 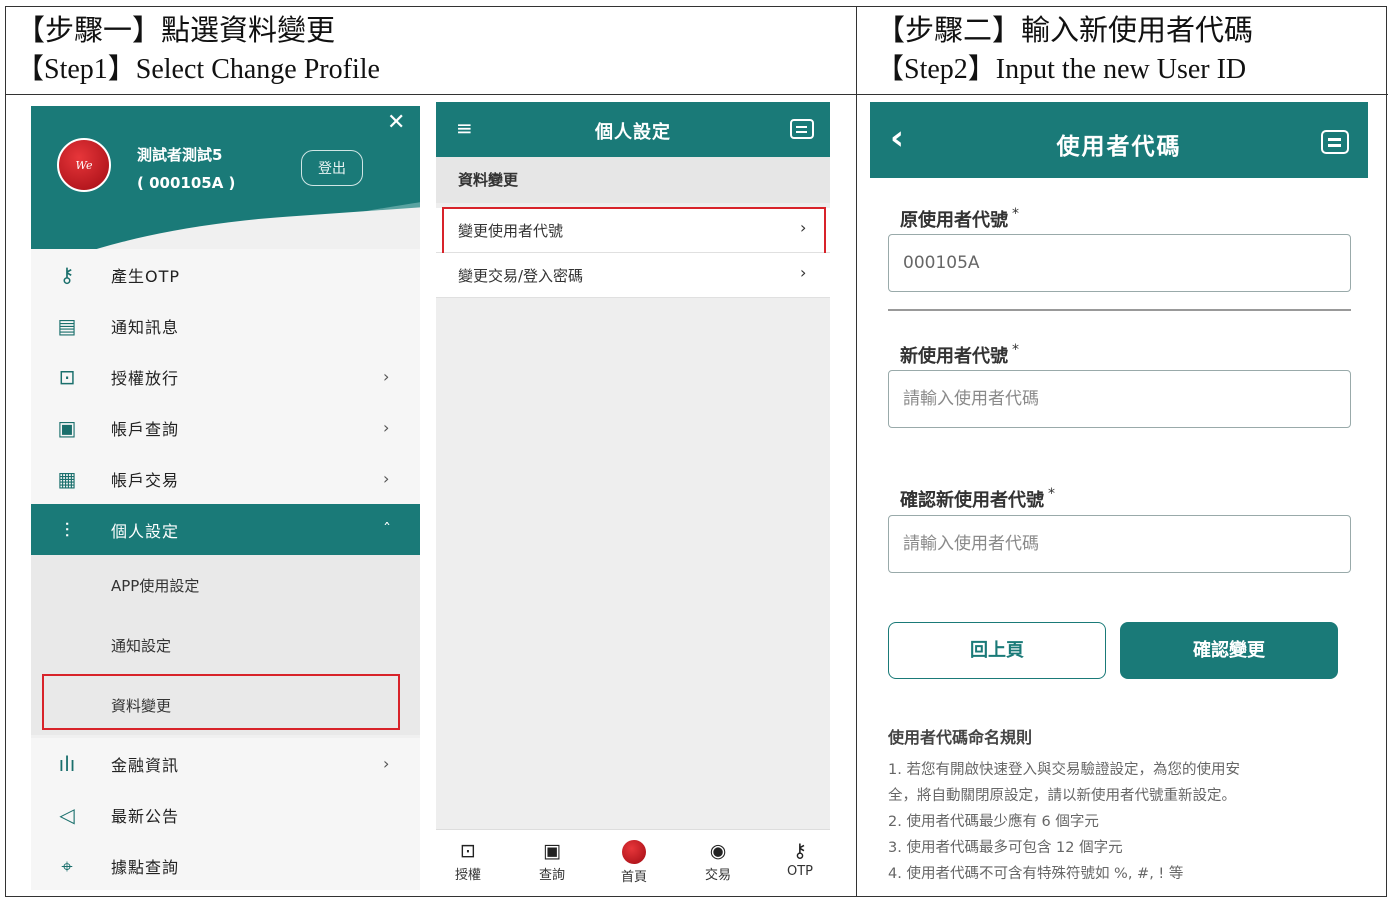 What do you see at coordinates (332, 168) in the screenshot?
I see `logout-button: 登出` at bounding box center [332, 168].